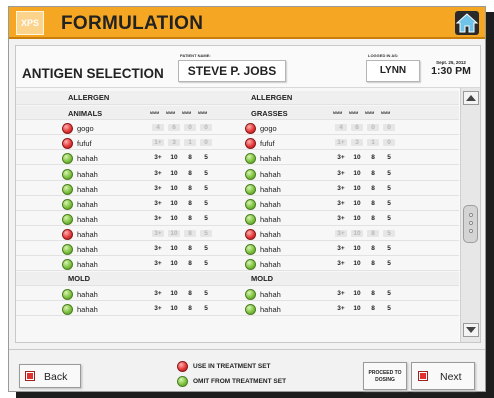 The image size is (494, 398). I want to click on antigen-value: 3, so click(174, 143).